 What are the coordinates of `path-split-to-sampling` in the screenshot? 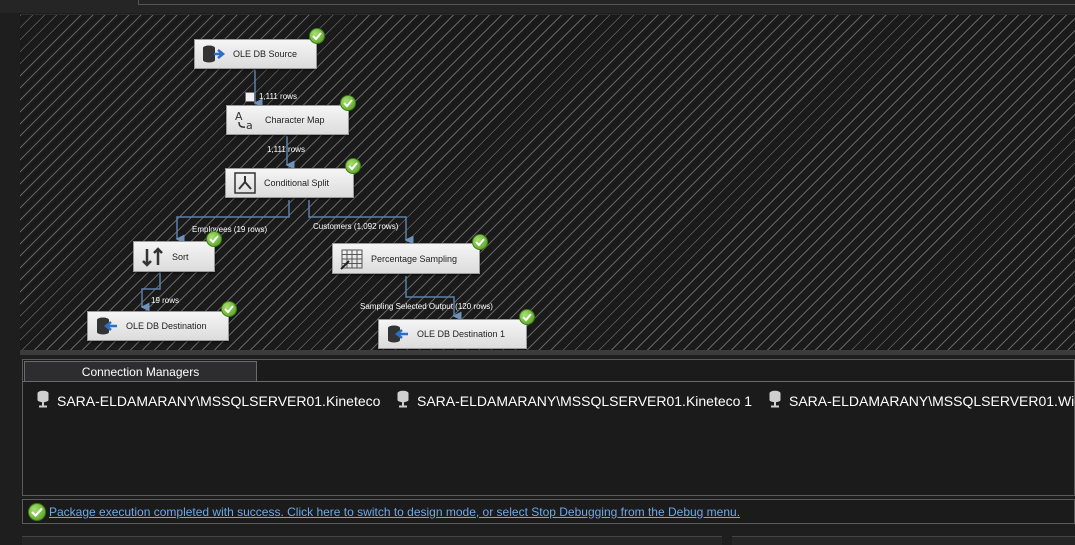 It's located at (361, 222).